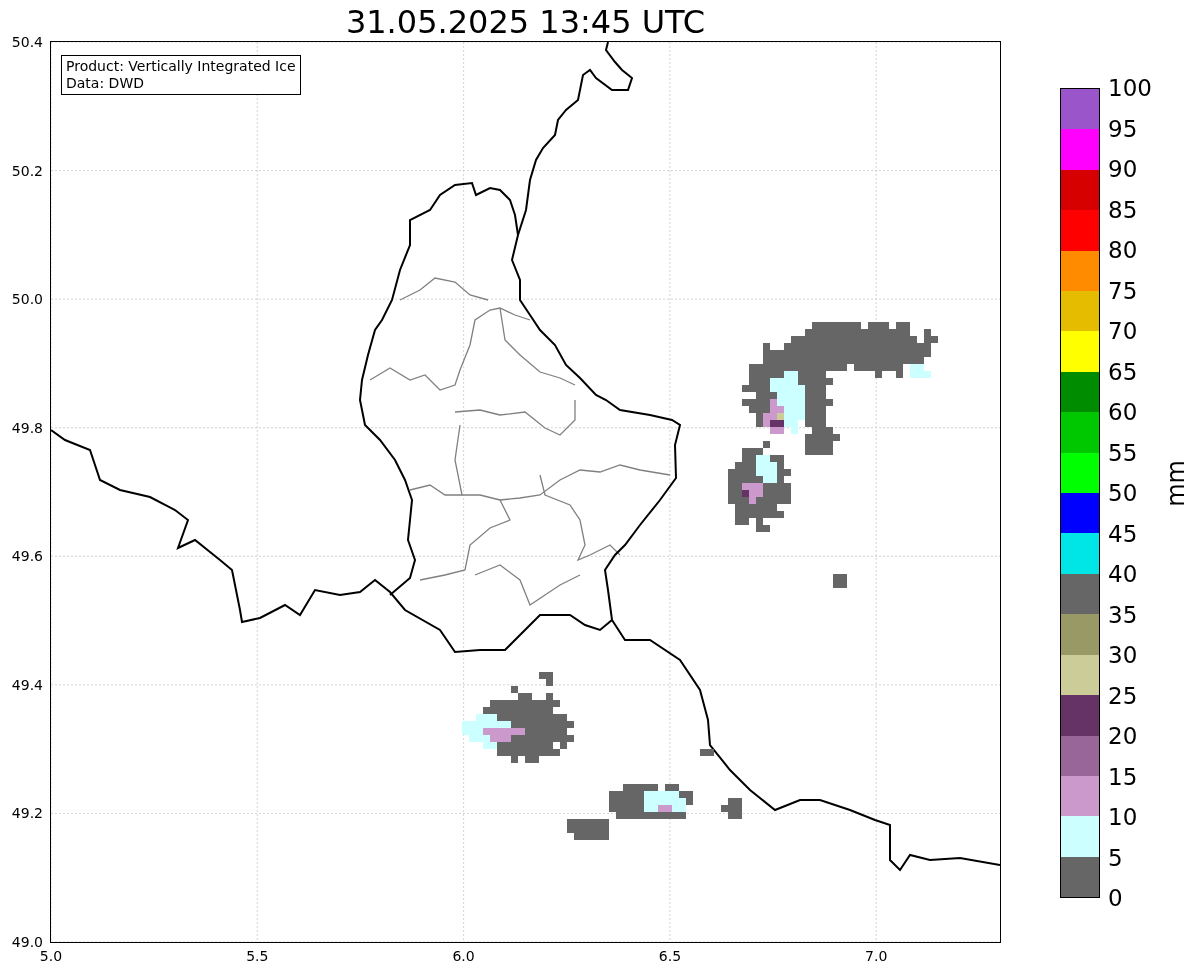  What do you see at coordinates (1123, 533) in the screenshot?
I see `colorbar-tick-label: 45` at bounding box center [1123, 533].